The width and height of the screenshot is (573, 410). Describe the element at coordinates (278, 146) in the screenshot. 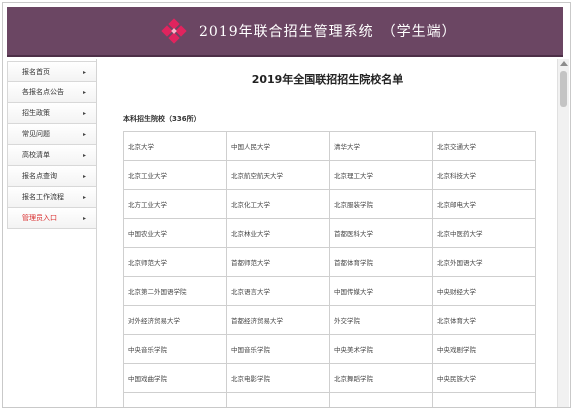

I see `table-cell: 中国人民大学` at that location.